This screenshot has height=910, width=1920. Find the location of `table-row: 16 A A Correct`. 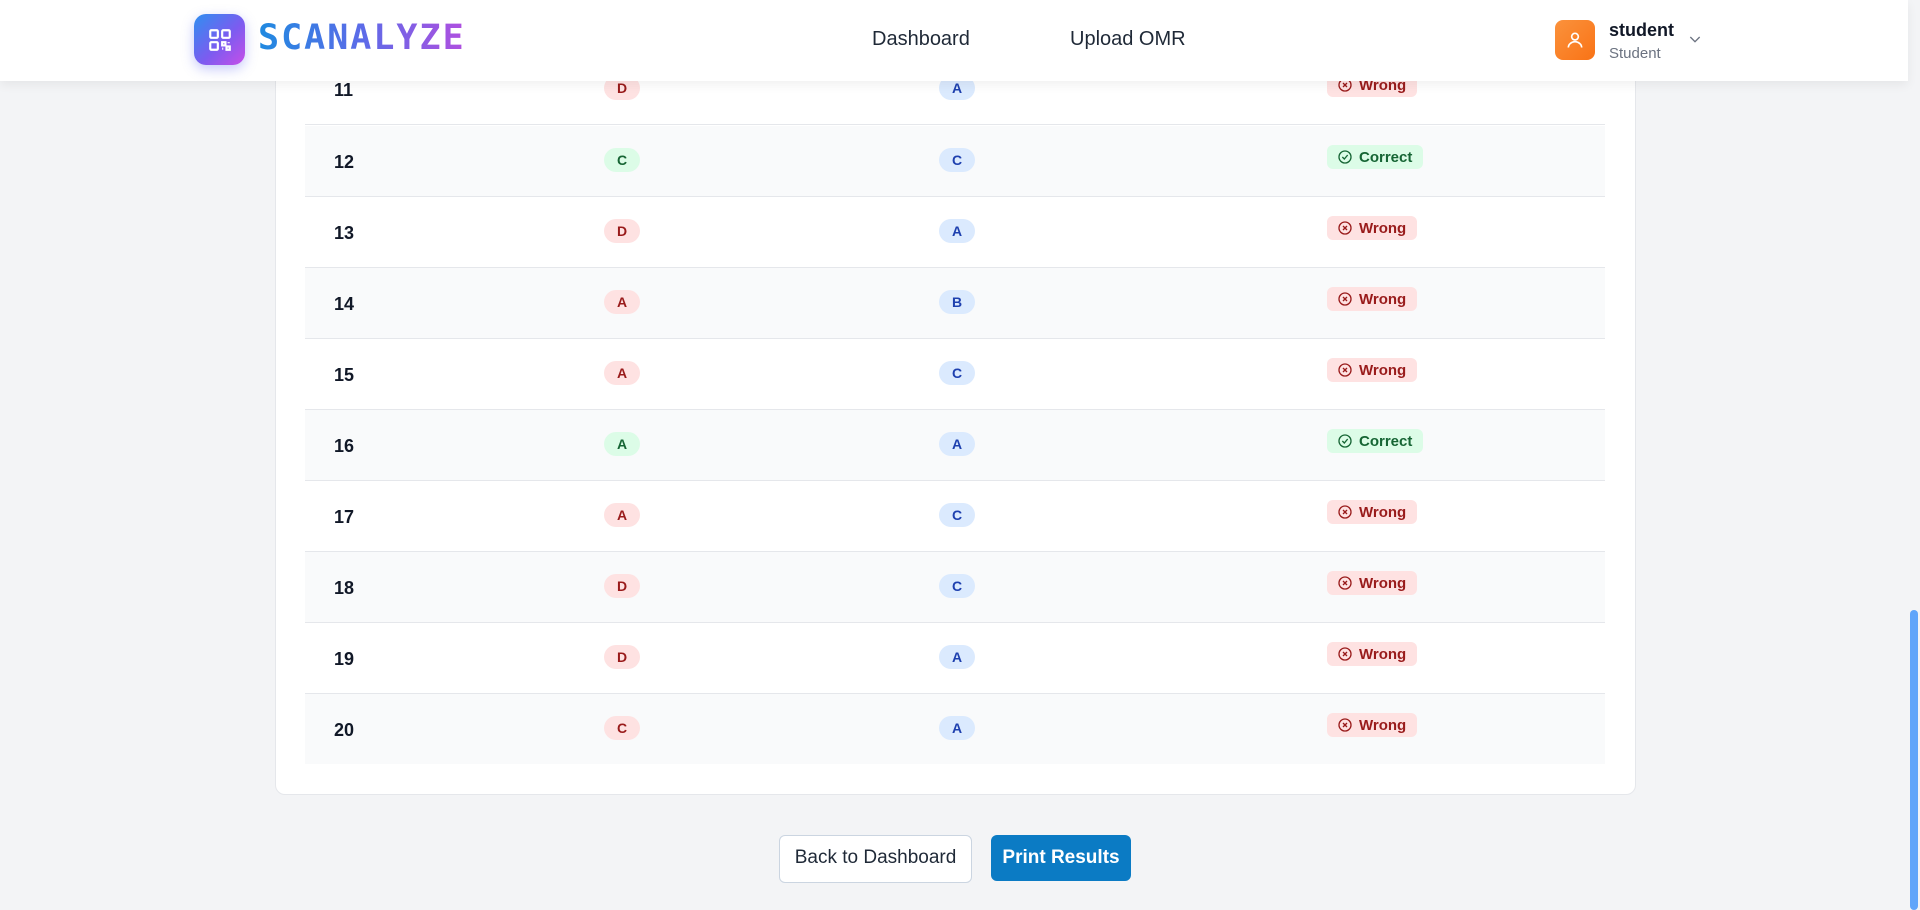

table-row: 16 A A Correct is located at coordinates (955, 445).